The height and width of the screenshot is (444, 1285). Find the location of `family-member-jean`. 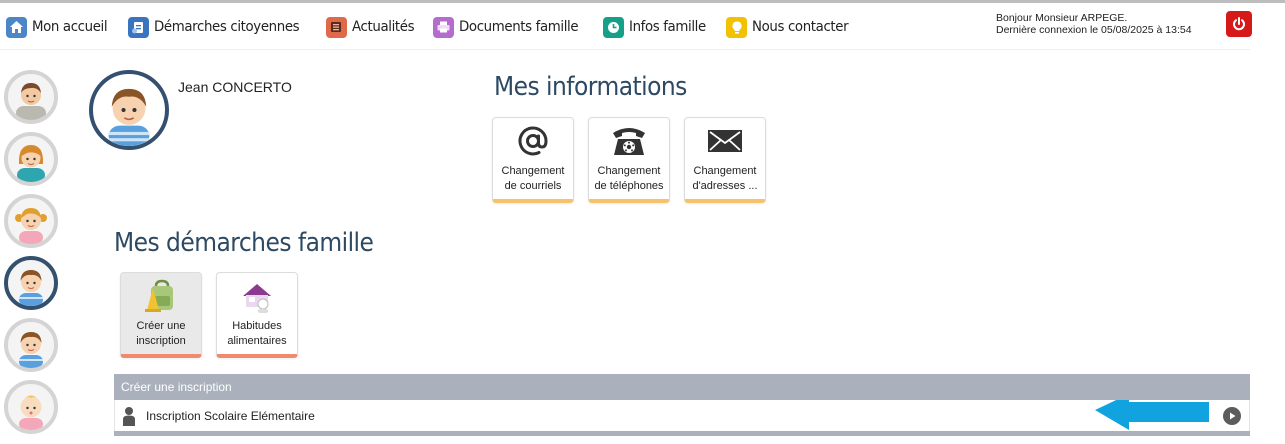

family-member-jean is located at coordinates (31, 283).